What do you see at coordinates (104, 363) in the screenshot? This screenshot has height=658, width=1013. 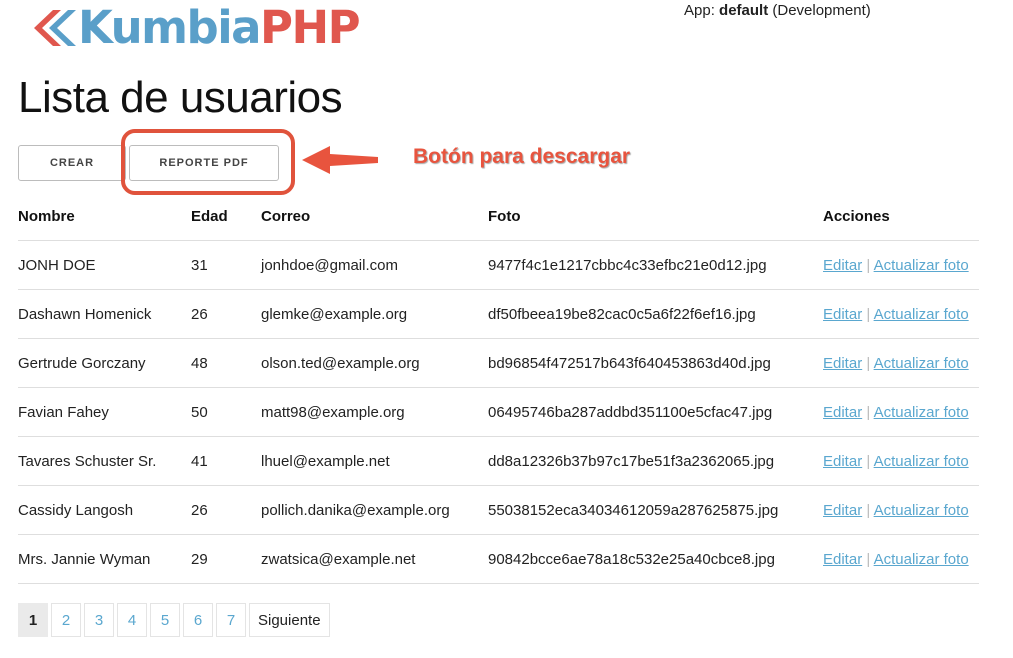 I see `cell-nombre: Gertrude Gorczany` at bounding box center [104, 363].